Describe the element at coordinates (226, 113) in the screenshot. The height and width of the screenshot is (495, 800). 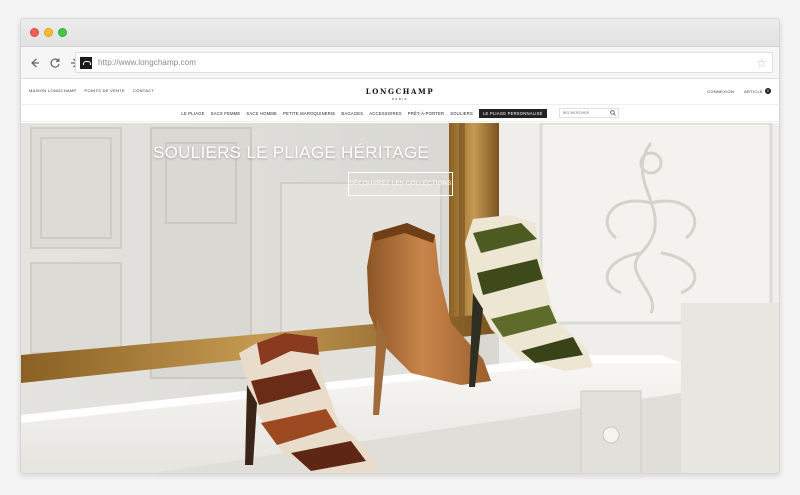
I see `nav-sacs-femme: Sacs Femme` at that location.